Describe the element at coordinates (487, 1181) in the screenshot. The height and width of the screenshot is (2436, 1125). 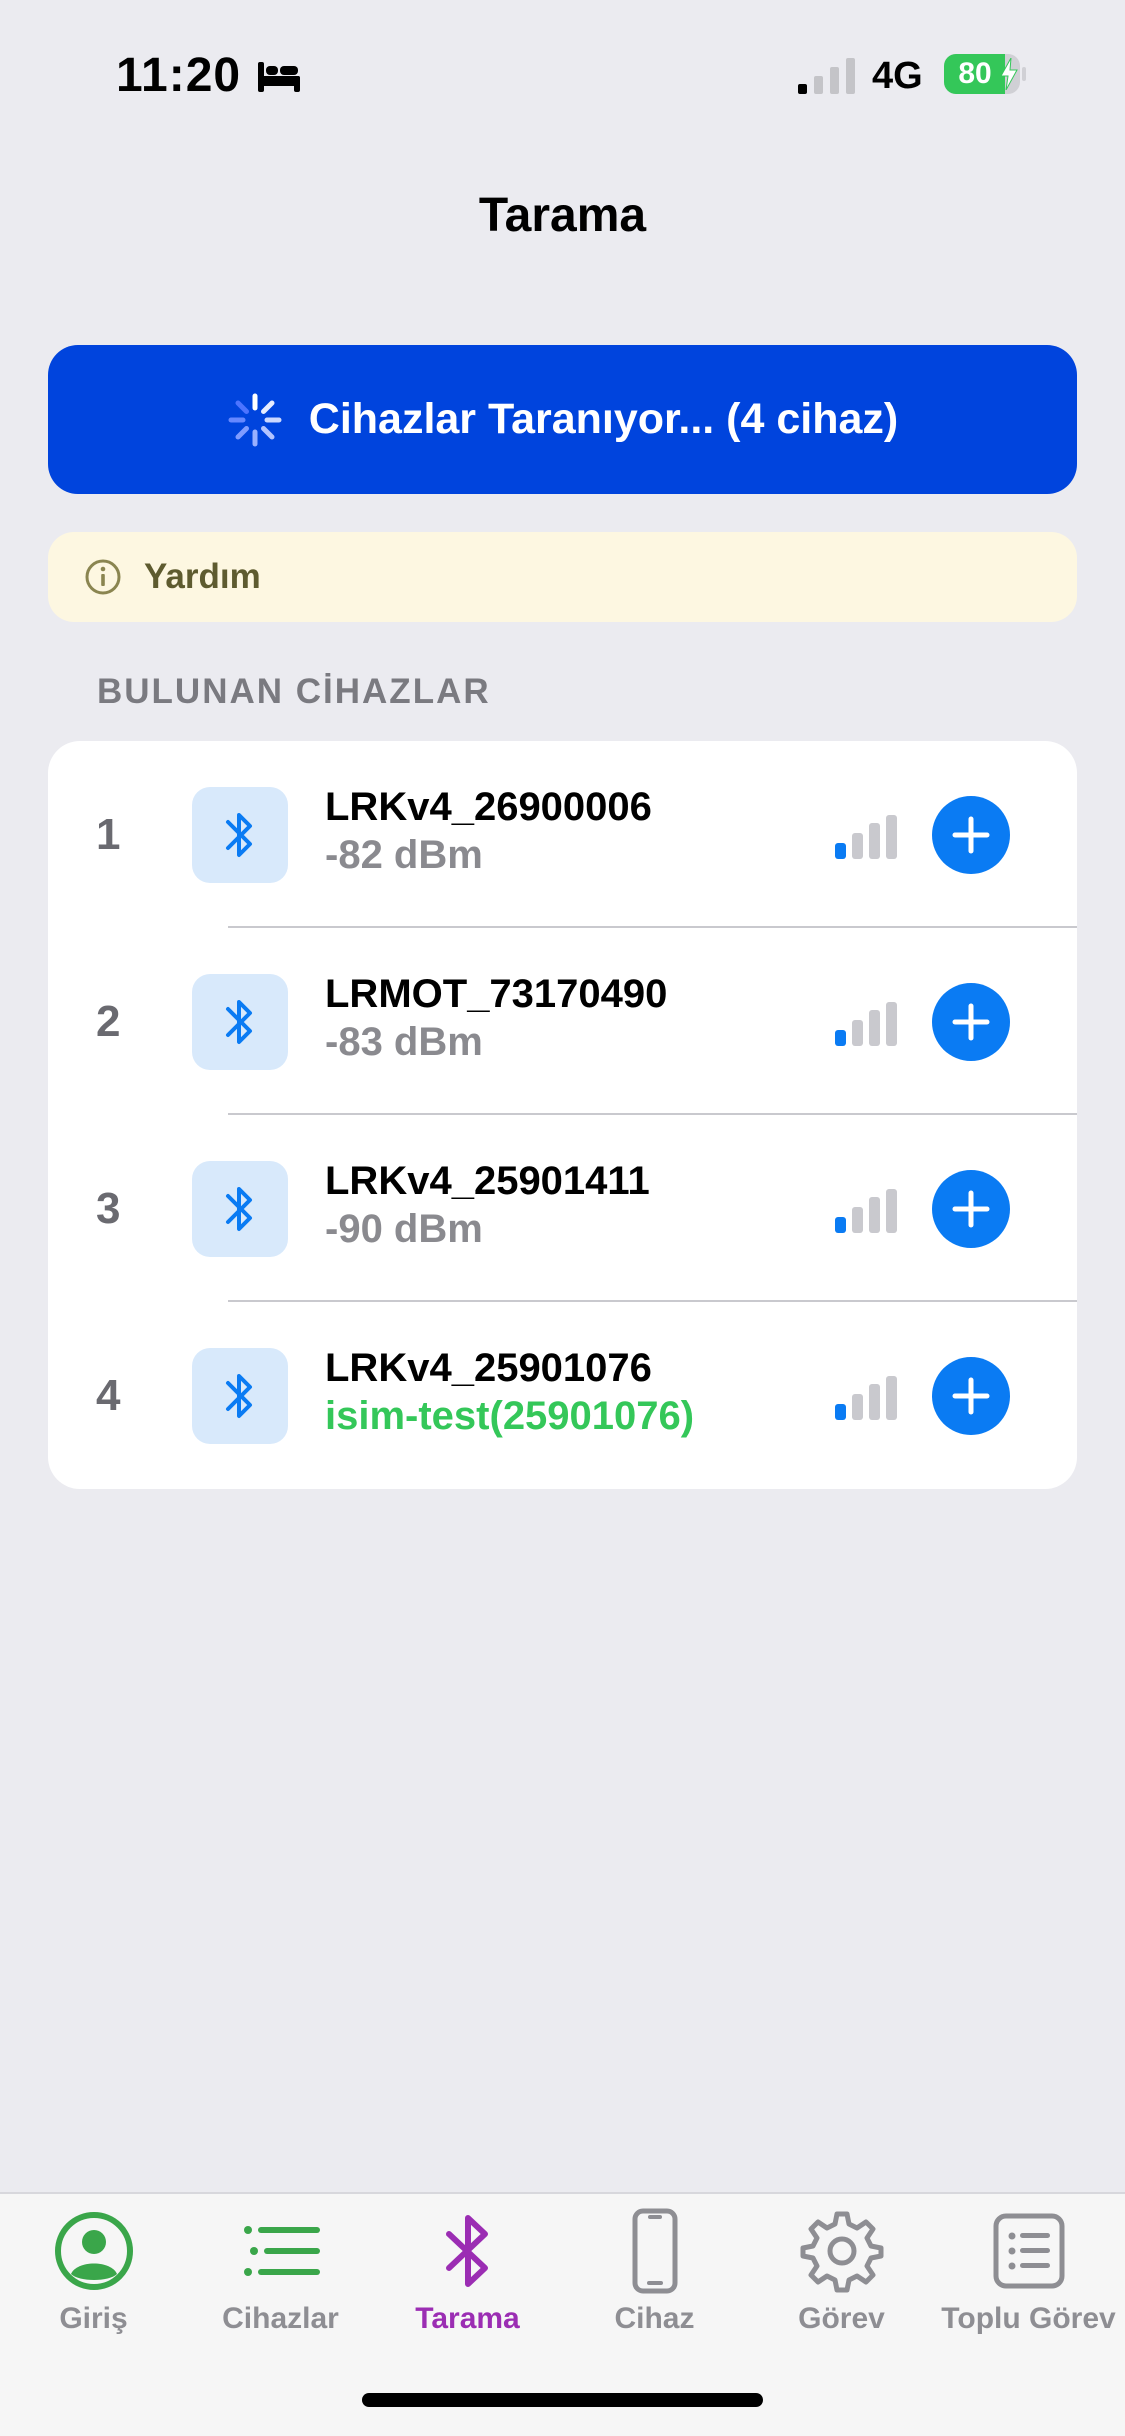
I see `device-name: LRKv4_25901411` at that location.